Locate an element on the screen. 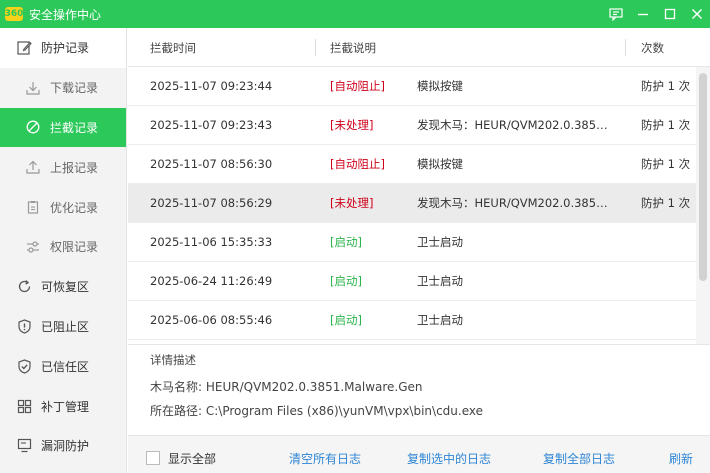  footer-bar: 显示全部 清空所有日志 复制选中的日志 复制全部日志 刷新 is located at coordinates (419, 454).